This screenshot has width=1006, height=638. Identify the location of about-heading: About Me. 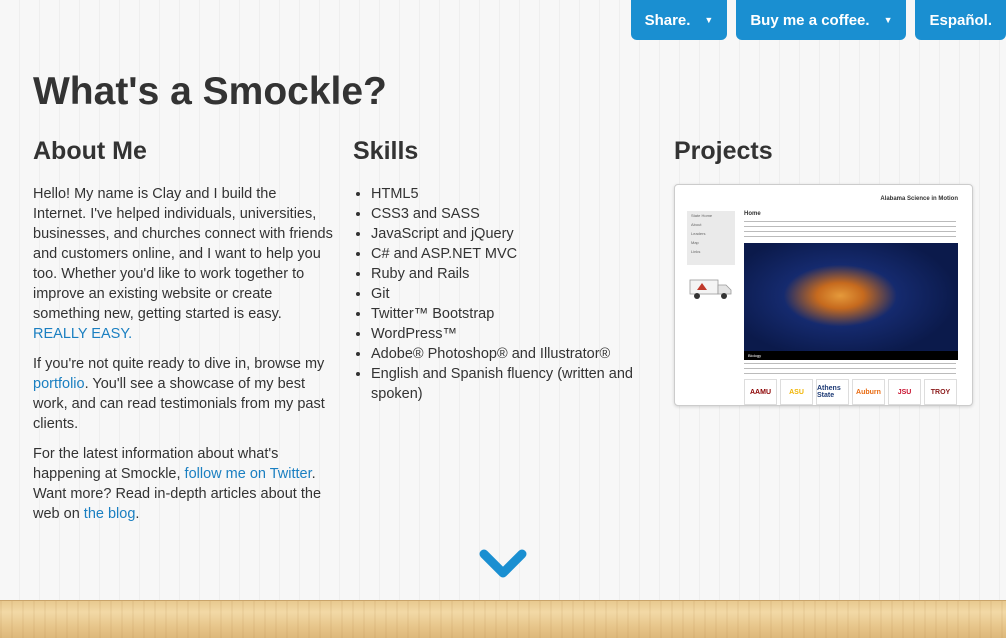
(90, 151).